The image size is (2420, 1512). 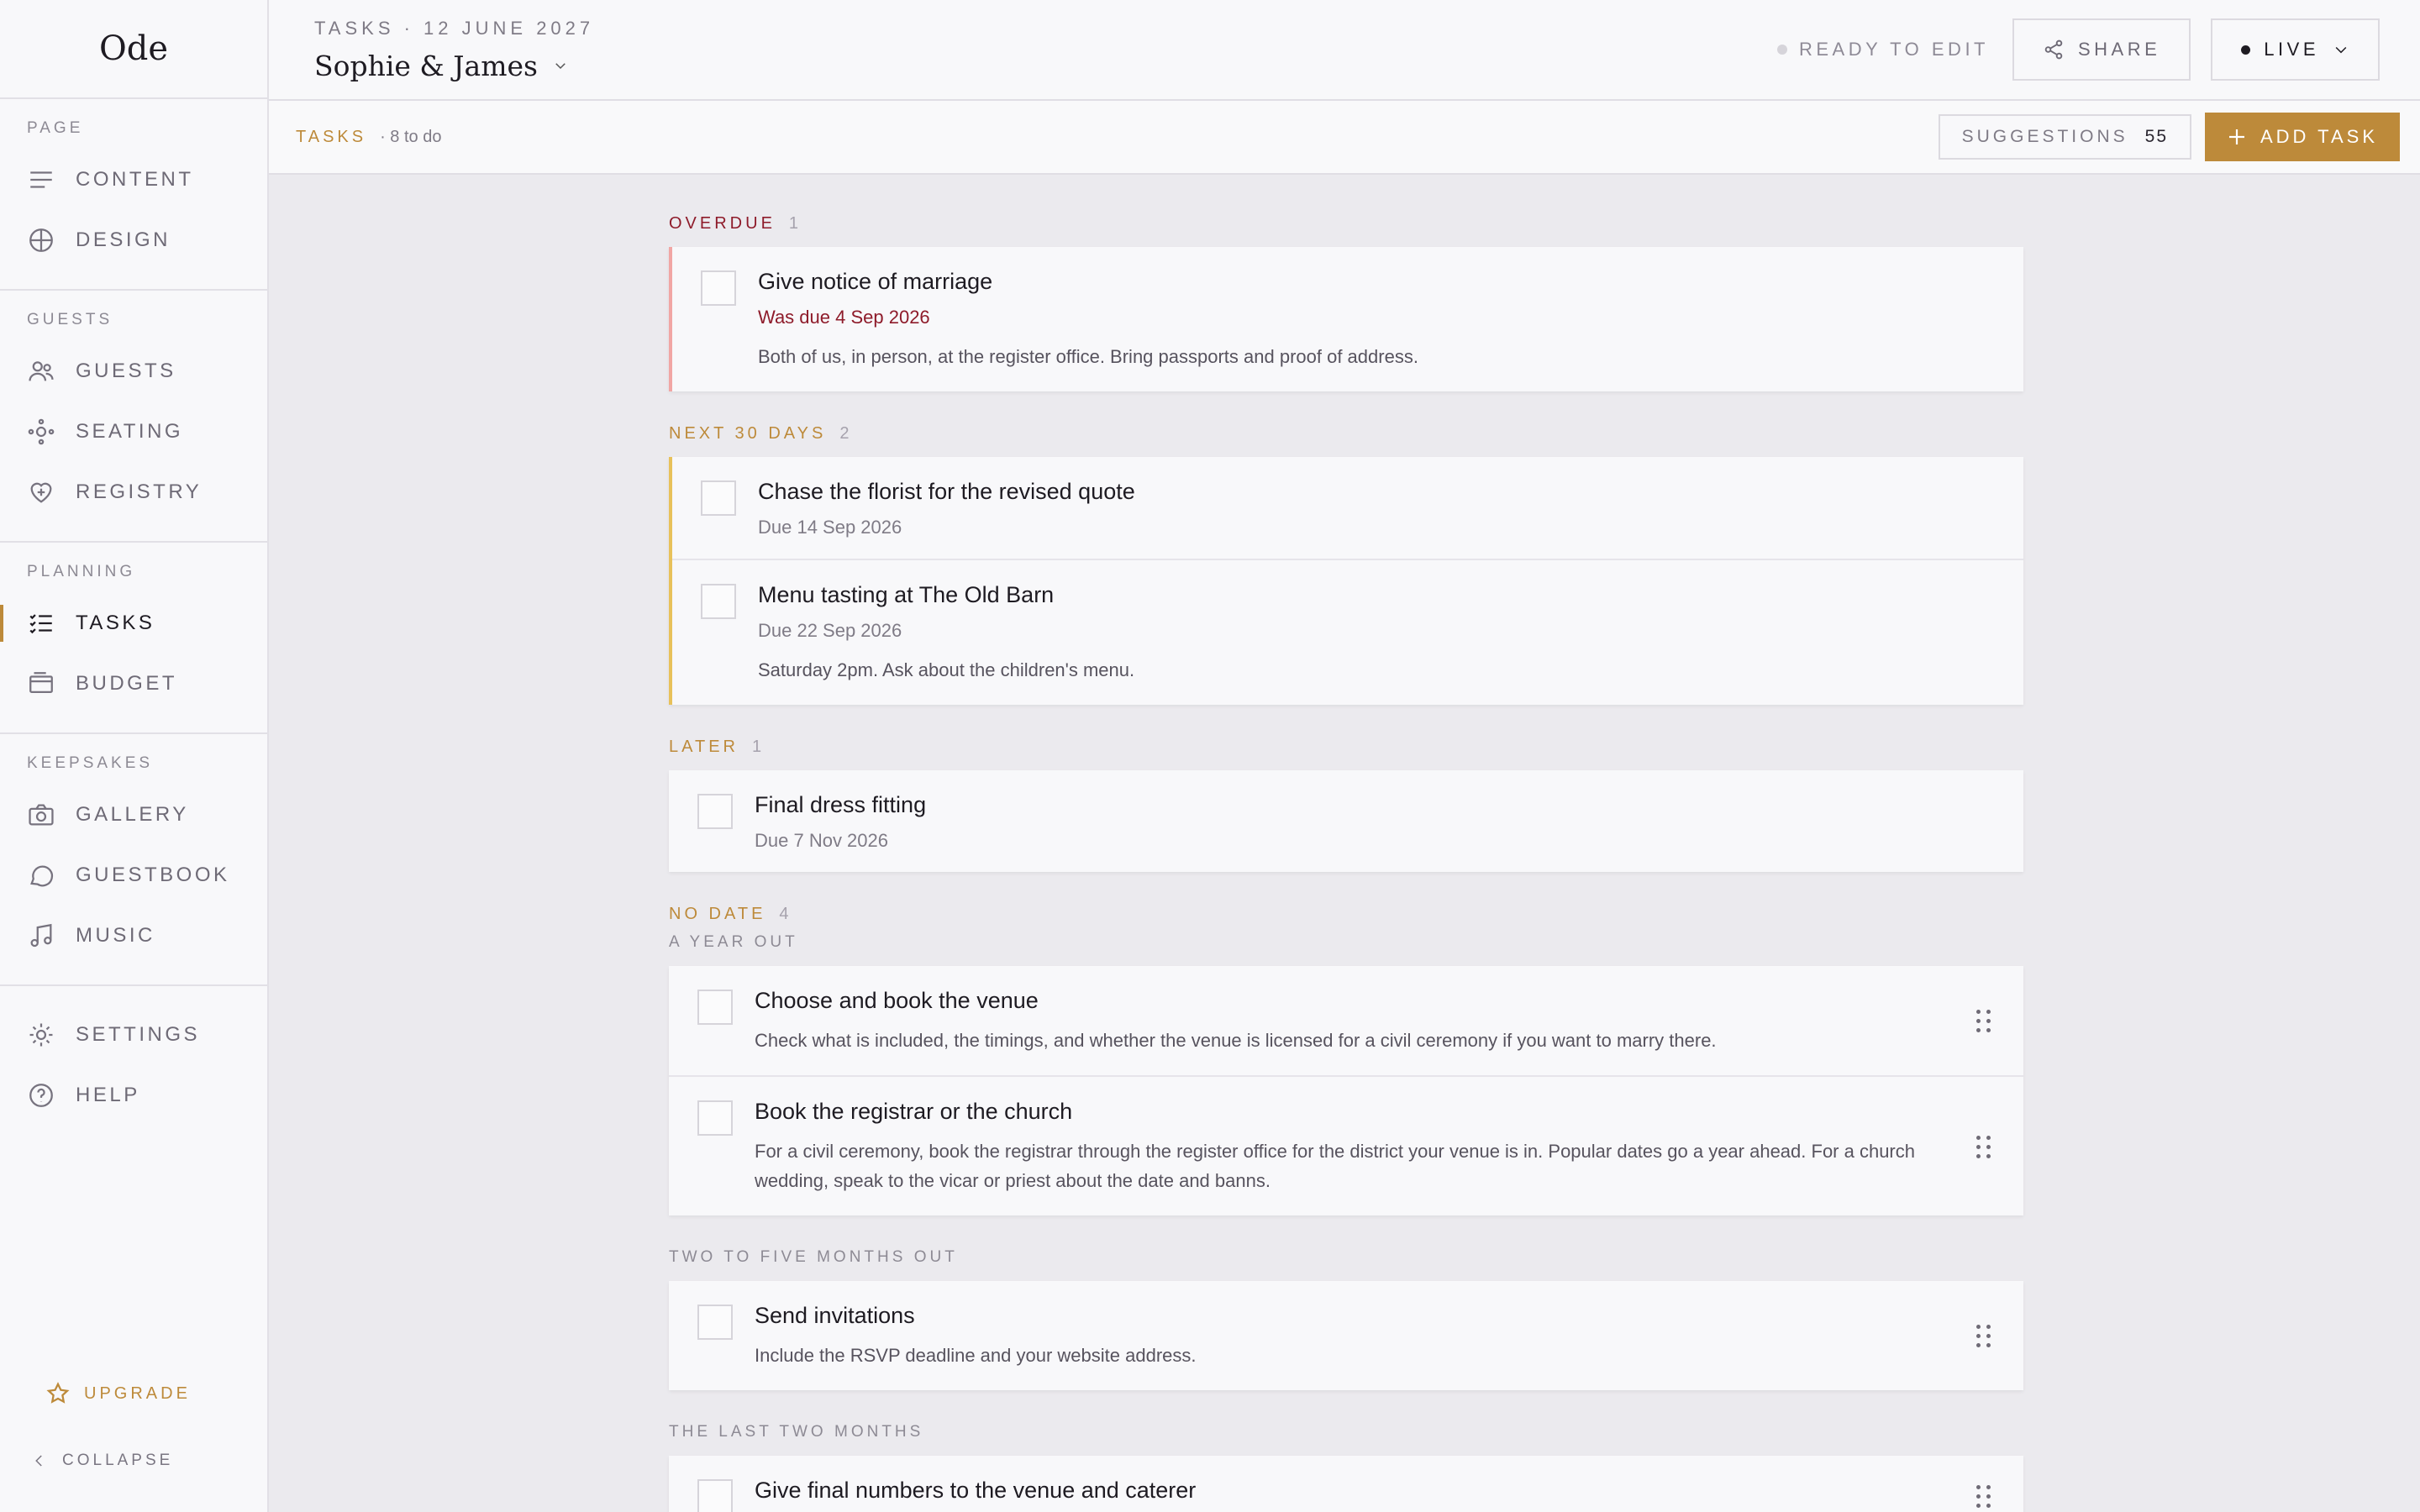 I want to click on people-icon, so click(x=41, y=371).